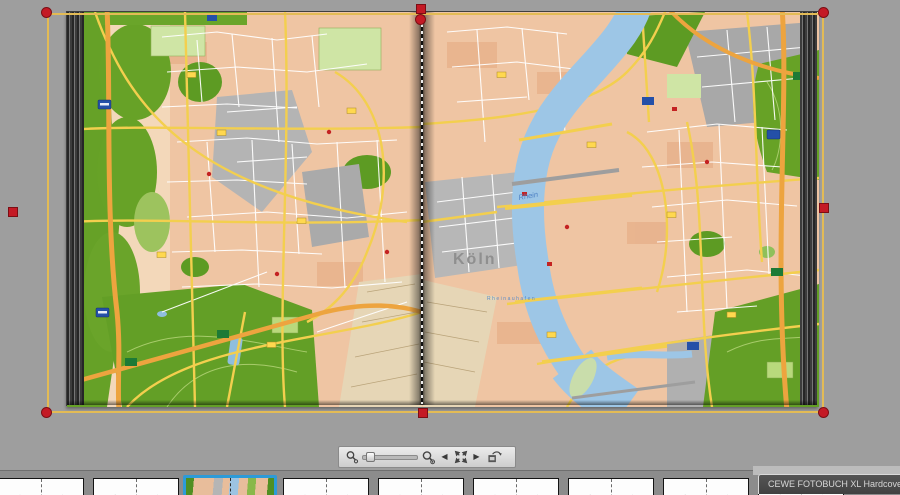 The image size is (900, 495). Describe the element at coordinates (13, 212) in the screenshot. I see `selection-handle-left-center` at that location.